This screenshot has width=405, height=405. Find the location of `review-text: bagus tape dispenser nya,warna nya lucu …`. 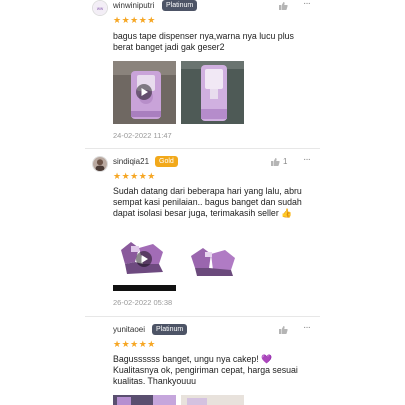

review-text: bagus tape dispenser nya,warna nya lucu … is located at coordinates (203, 41).